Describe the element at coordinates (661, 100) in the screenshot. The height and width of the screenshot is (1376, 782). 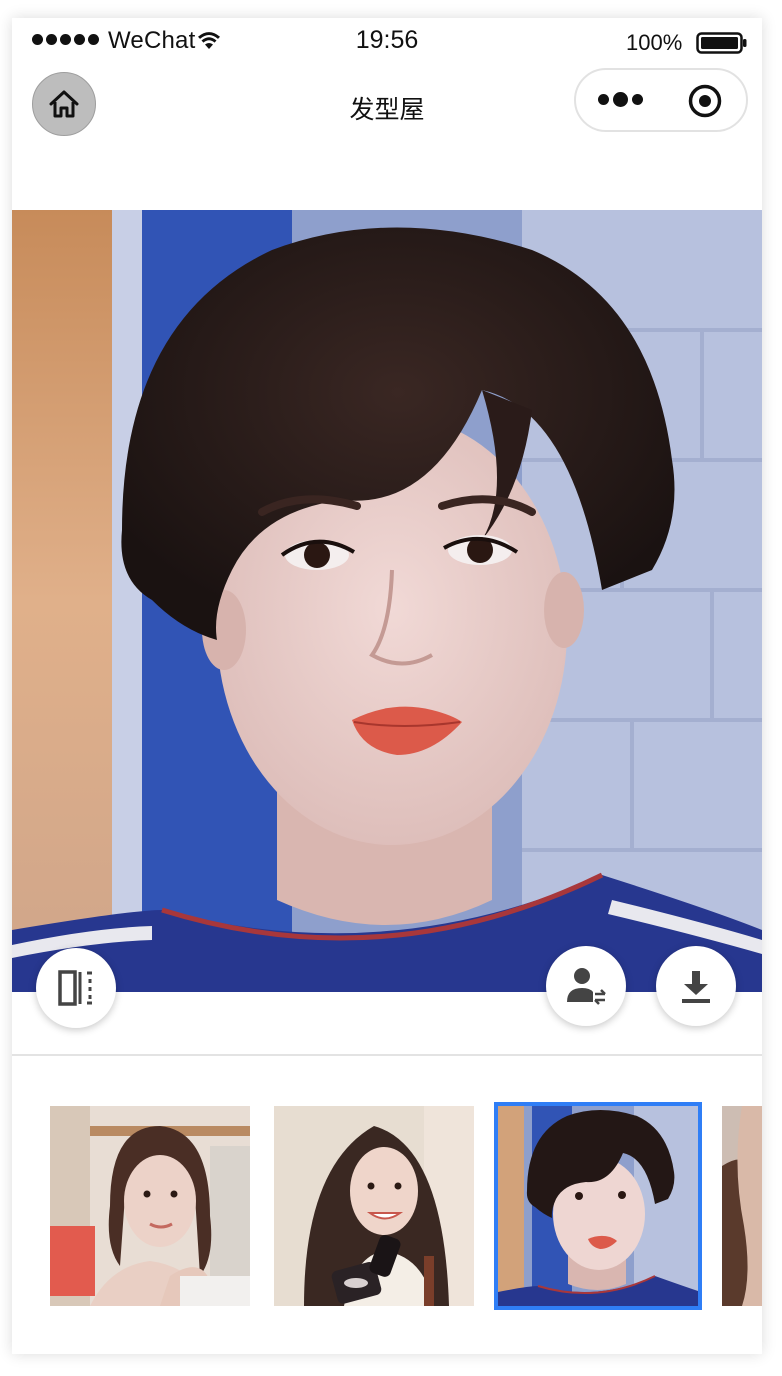
I see `menu-capsule` at that location.